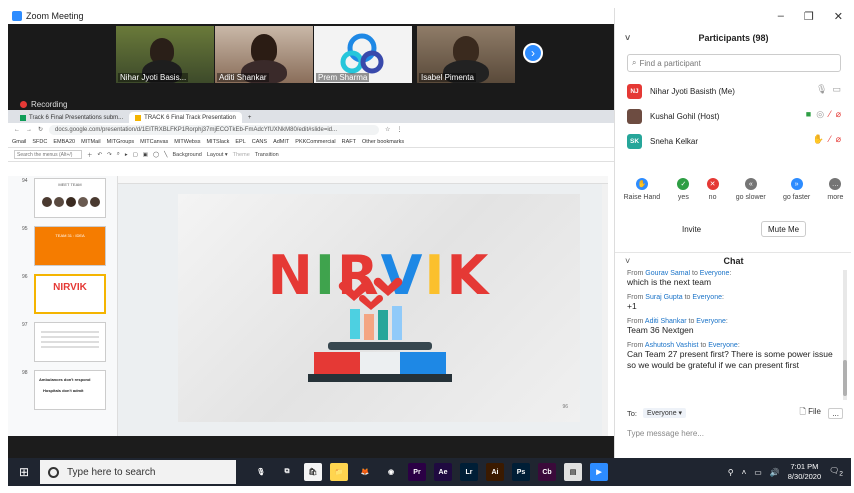  What do you see at coordinates (48, 154) in the screenshot?
I see `menu-search-input: Search the menus (Alt+/)` at bounding box center [48, 154].